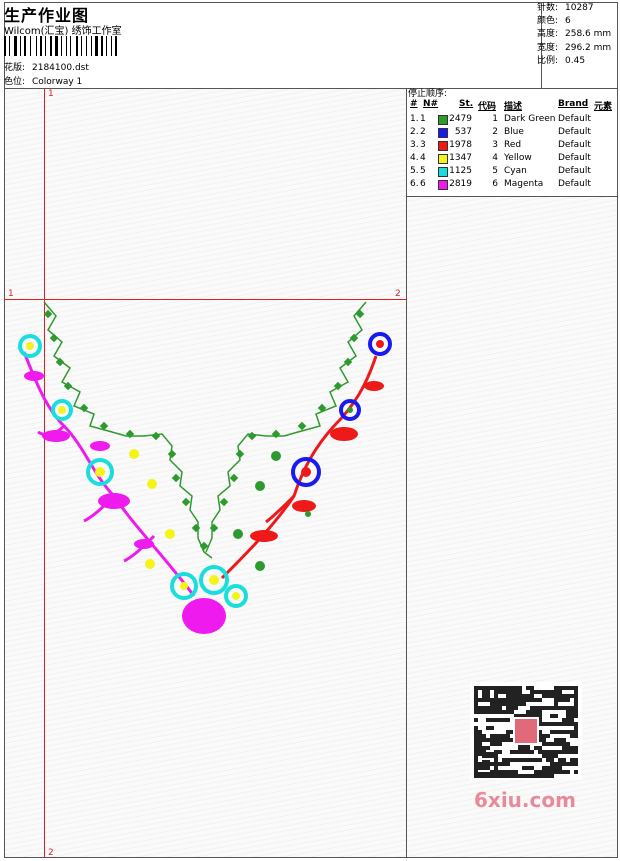 The image size is (620, 861). I want to click on stat-colors: 颜色: 6, so click(574, 21).